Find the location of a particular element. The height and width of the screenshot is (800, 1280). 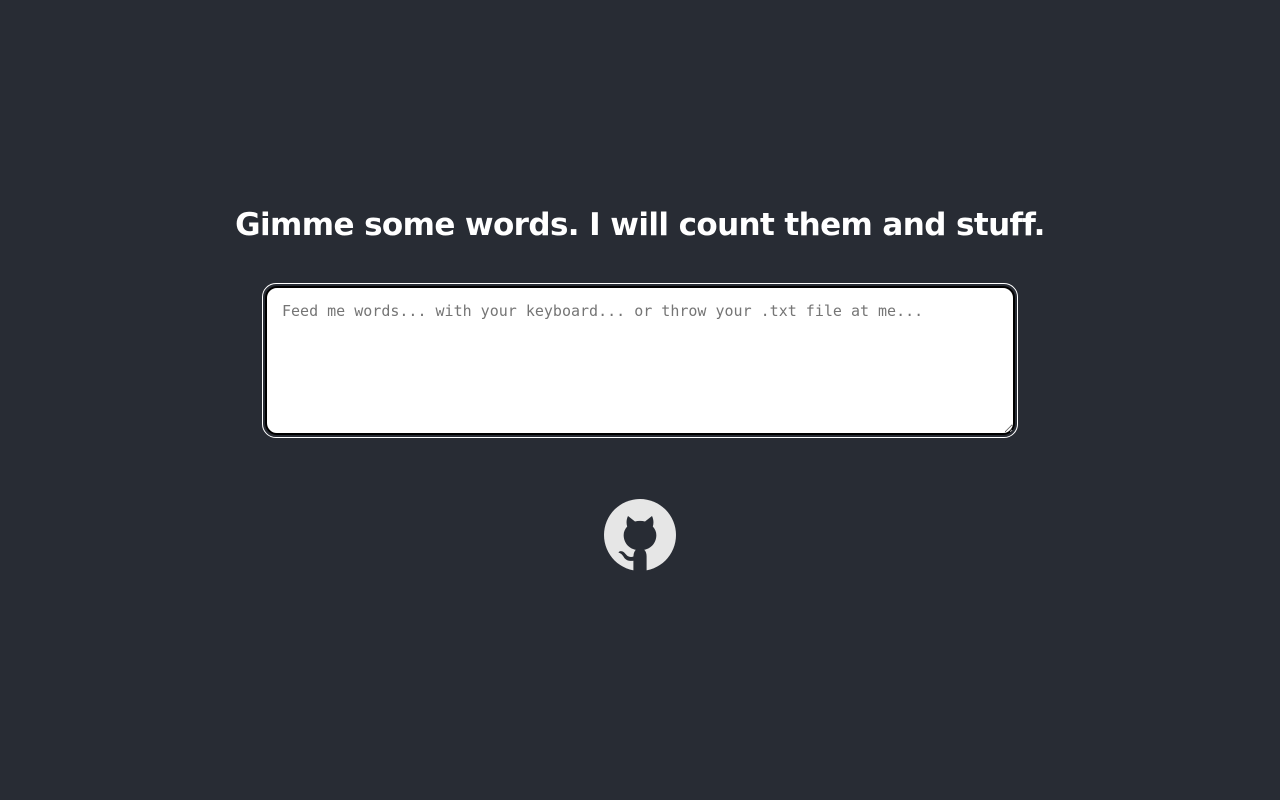

word-input is located at coordinates (640, 360).